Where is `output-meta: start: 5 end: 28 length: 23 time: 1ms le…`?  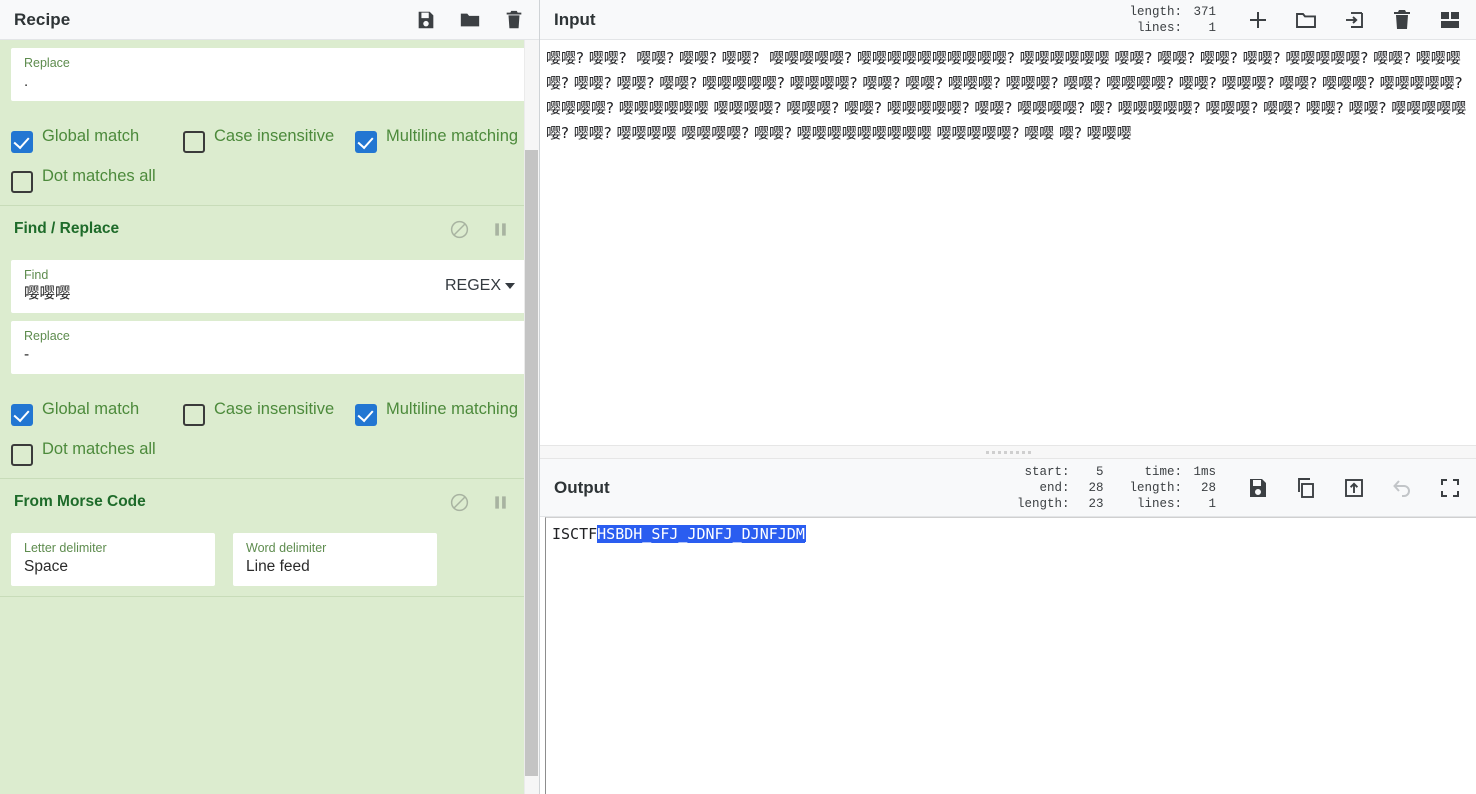 output-meta: start: 5 end: 28 length: 23 time: 1ms le… is located at coordinates (1116, 488).